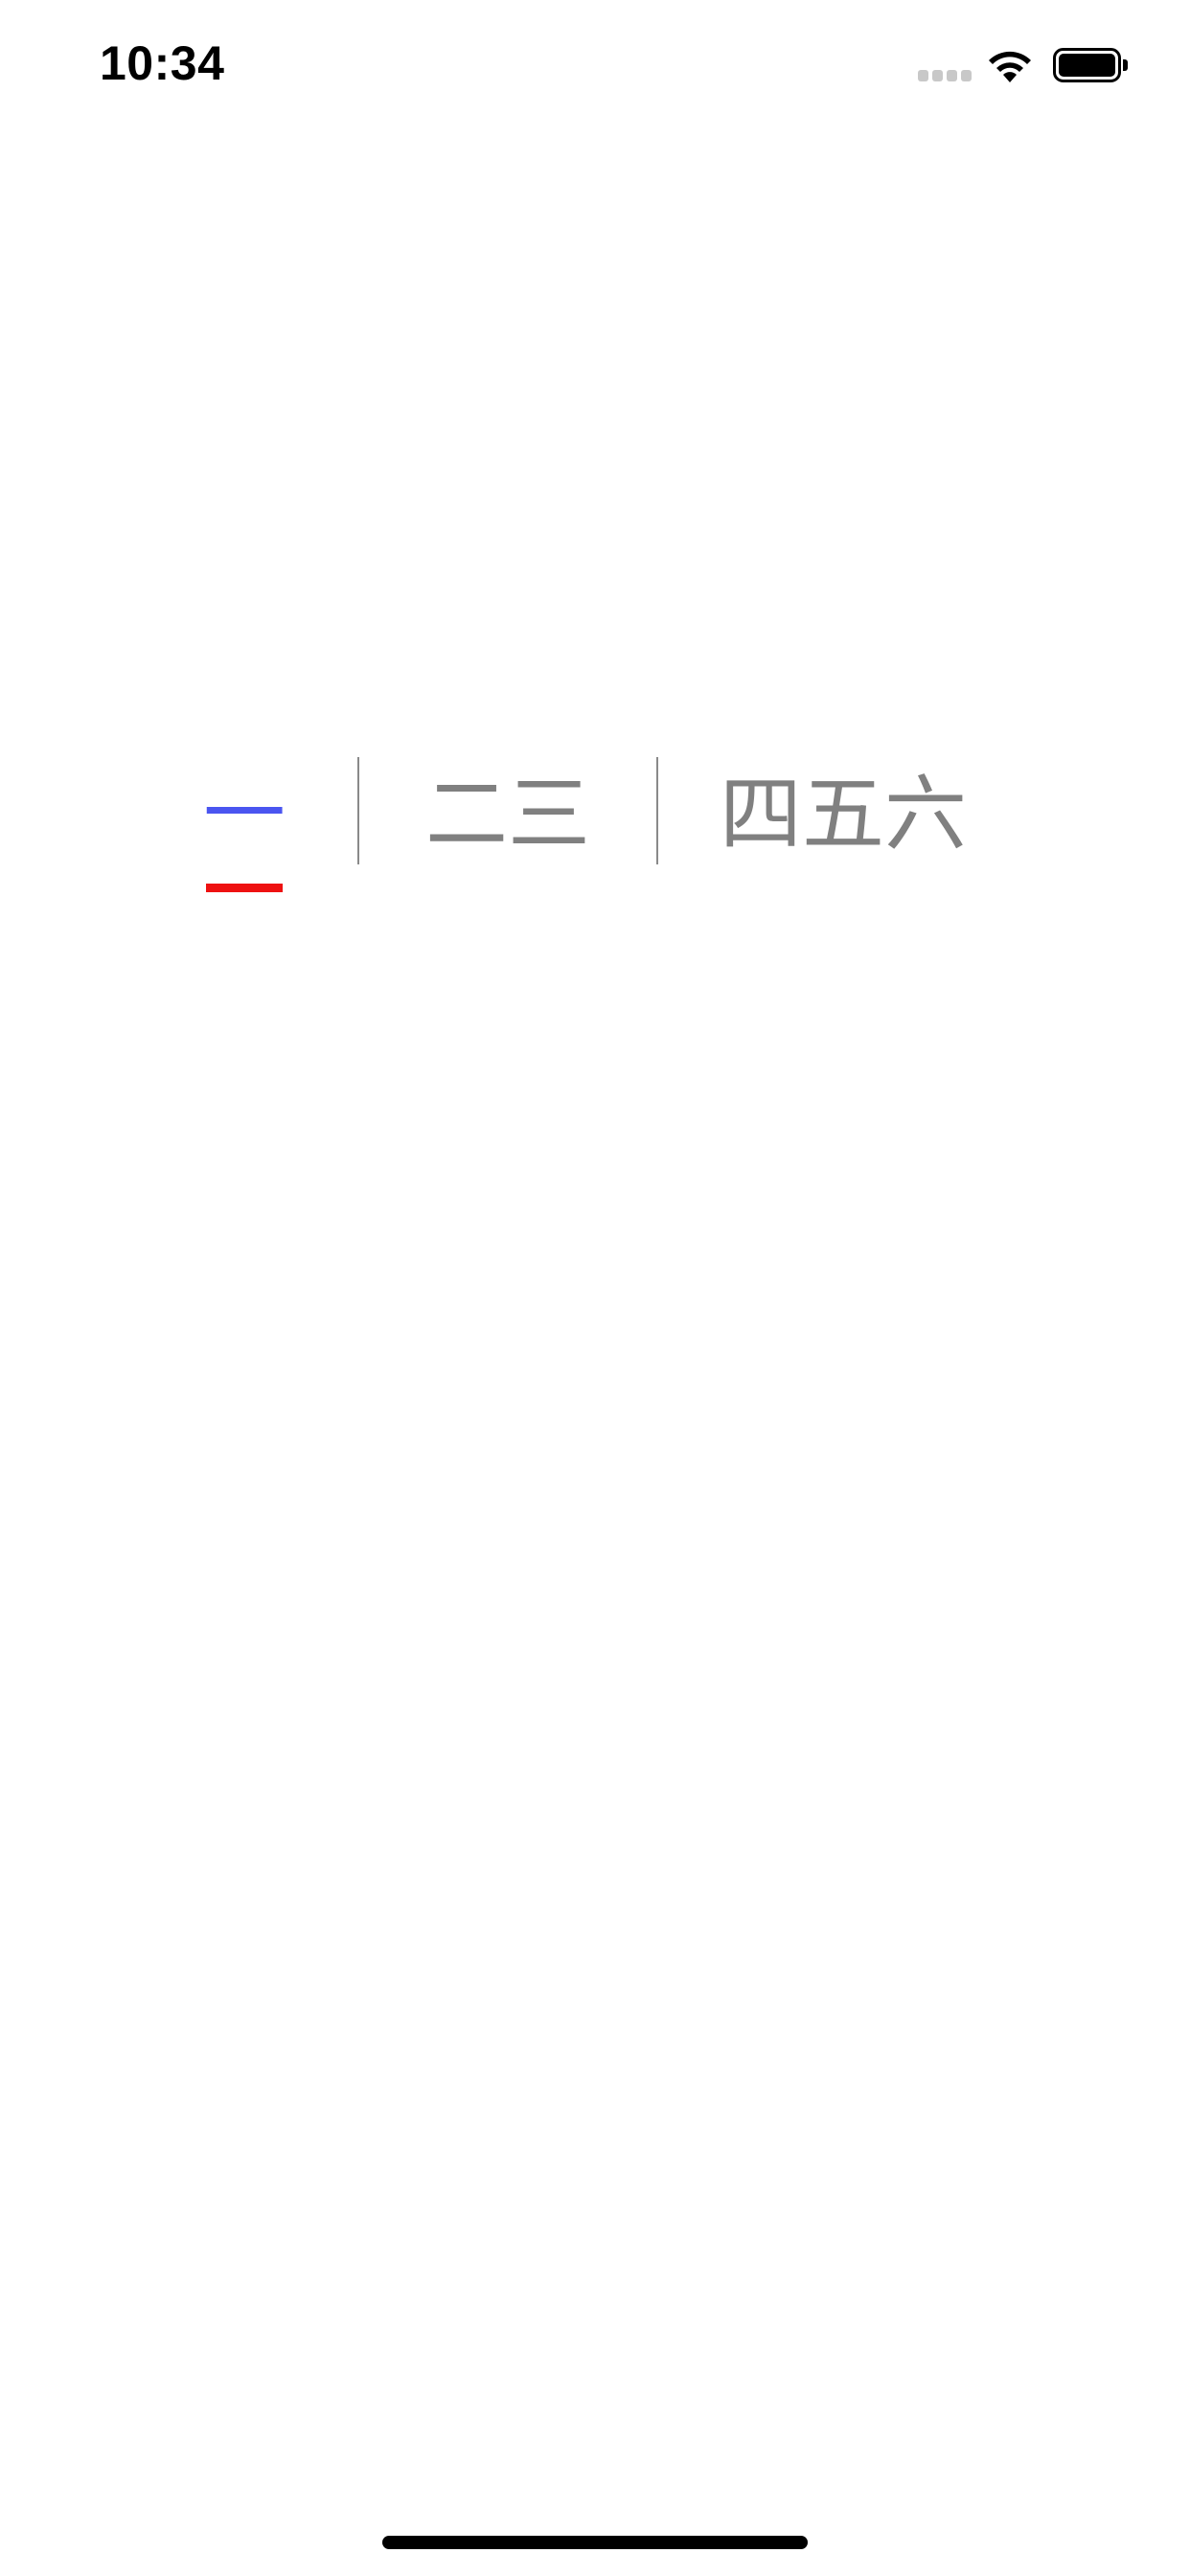 The image size is (1190, 2576). I want to click on battery-icon, so click(1091, 65).